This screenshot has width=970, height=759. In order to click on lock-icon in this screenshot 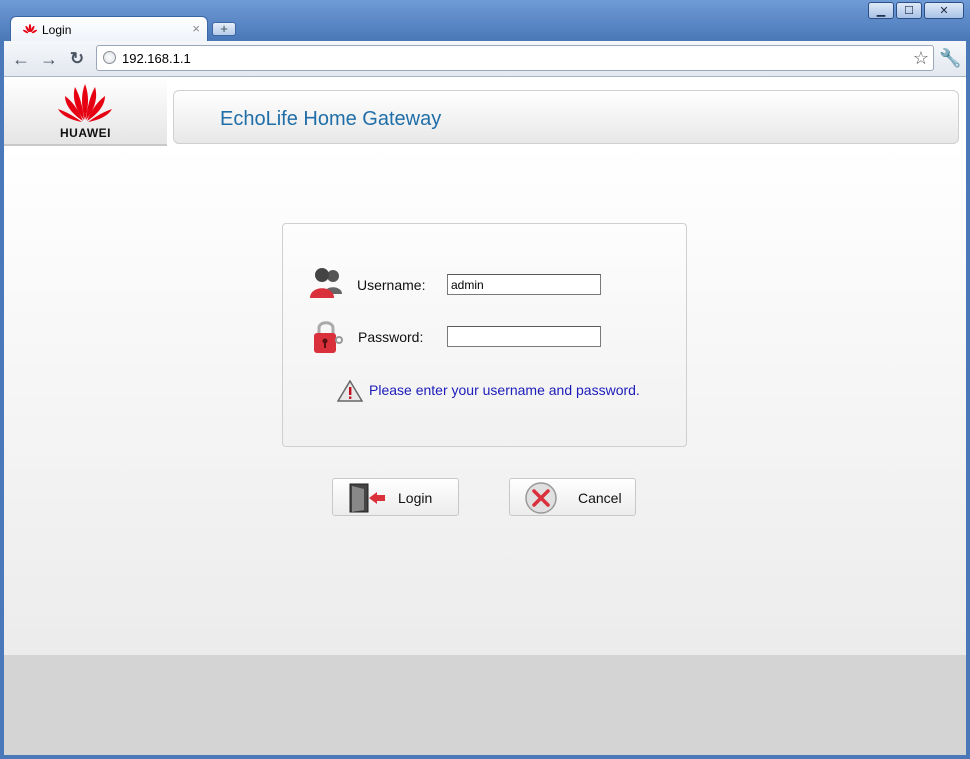, I will do `click(328, 337)`.